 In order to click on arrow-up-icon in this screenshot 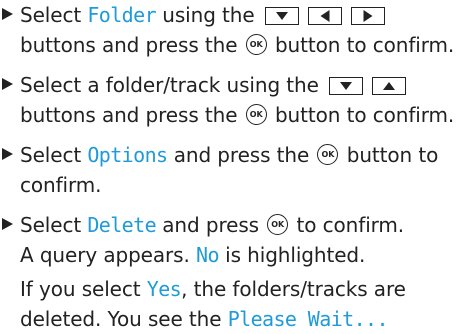, I will do `click(389, 86)`.